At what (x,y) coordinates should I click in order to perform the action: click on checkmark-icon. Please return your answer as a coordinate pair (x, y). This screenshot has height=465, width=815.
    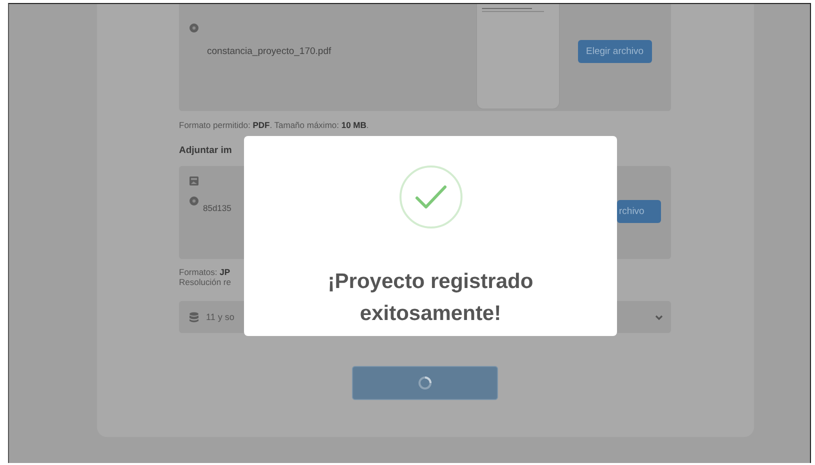
    Looking at the image, I should click on (430, 197).